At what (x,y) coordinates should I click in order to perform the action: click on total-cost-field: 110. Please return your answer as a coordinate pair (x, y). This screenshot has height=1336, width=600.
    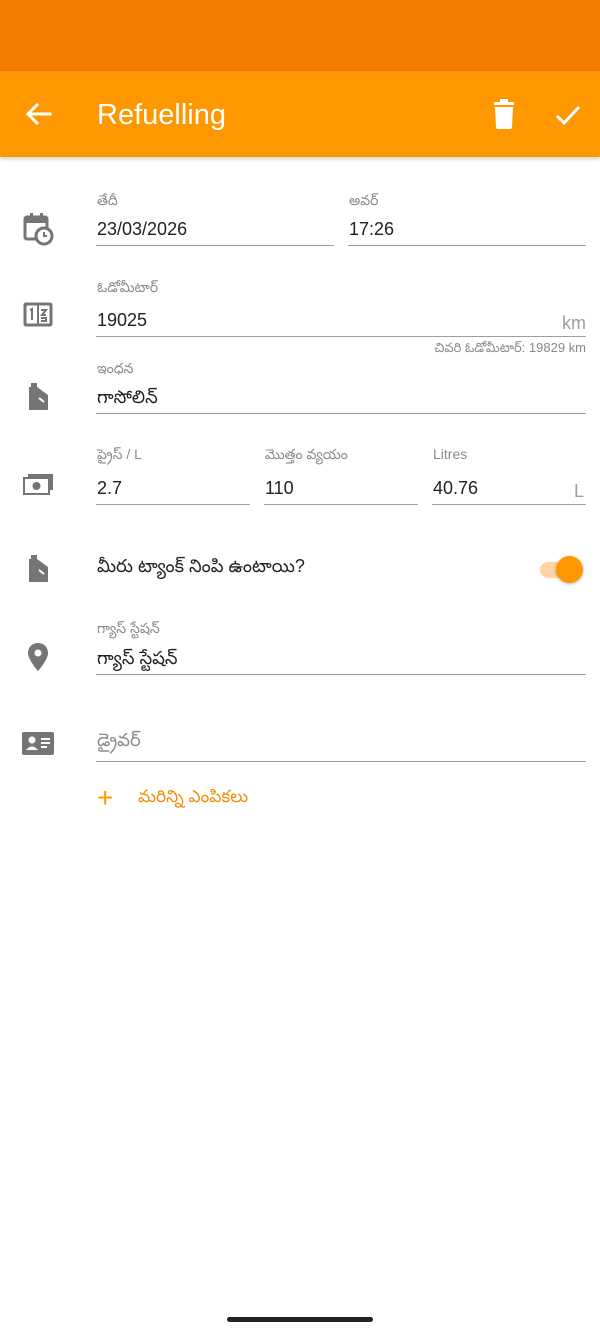
    Looking at the image, I should click on (341, 487).